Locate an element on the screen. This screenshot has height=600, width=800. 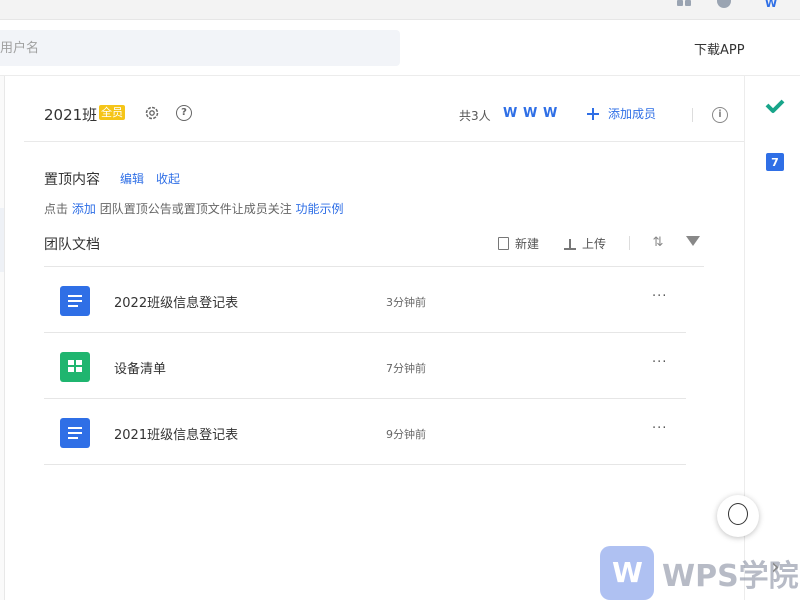
window-top-strip: W is located at coordinates (400, 10).